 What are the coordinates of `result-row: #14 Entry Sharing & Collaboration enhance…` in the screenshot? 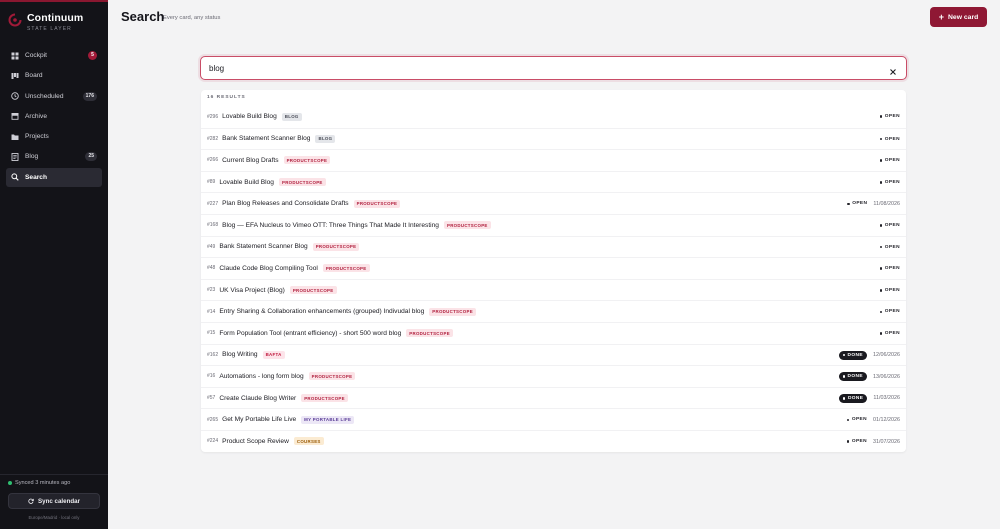 It's located at (553, 311).